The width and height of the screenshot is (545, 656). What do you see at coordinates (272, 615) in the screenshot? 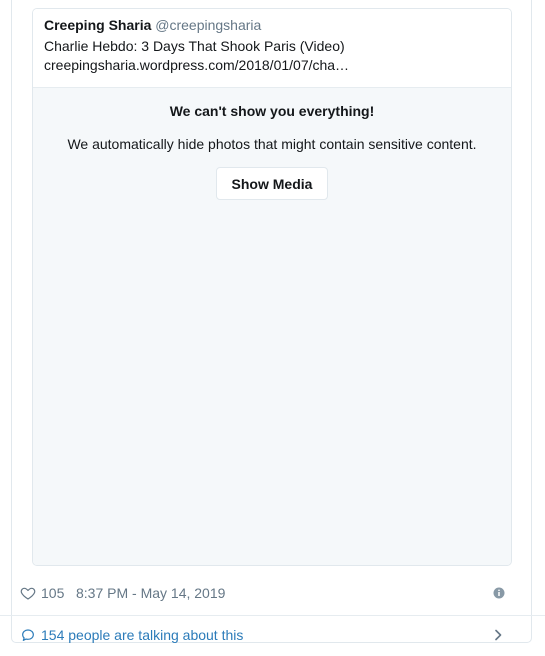
I see `footer-divider` at bounding box center [272, 615].